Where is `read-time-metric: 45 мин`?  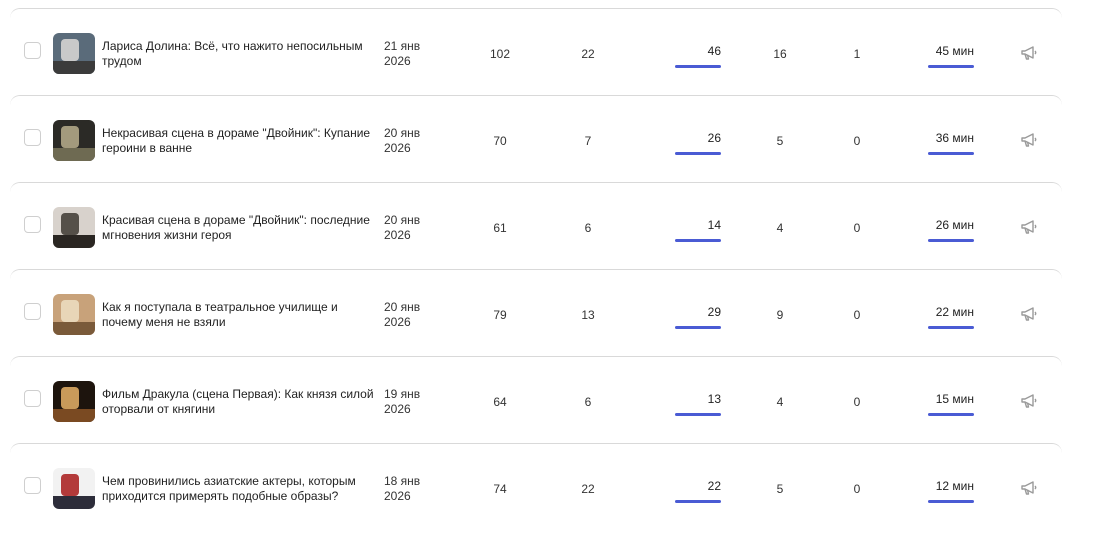
read-time-metric: 45 мин is located at coordinates (951, 56).